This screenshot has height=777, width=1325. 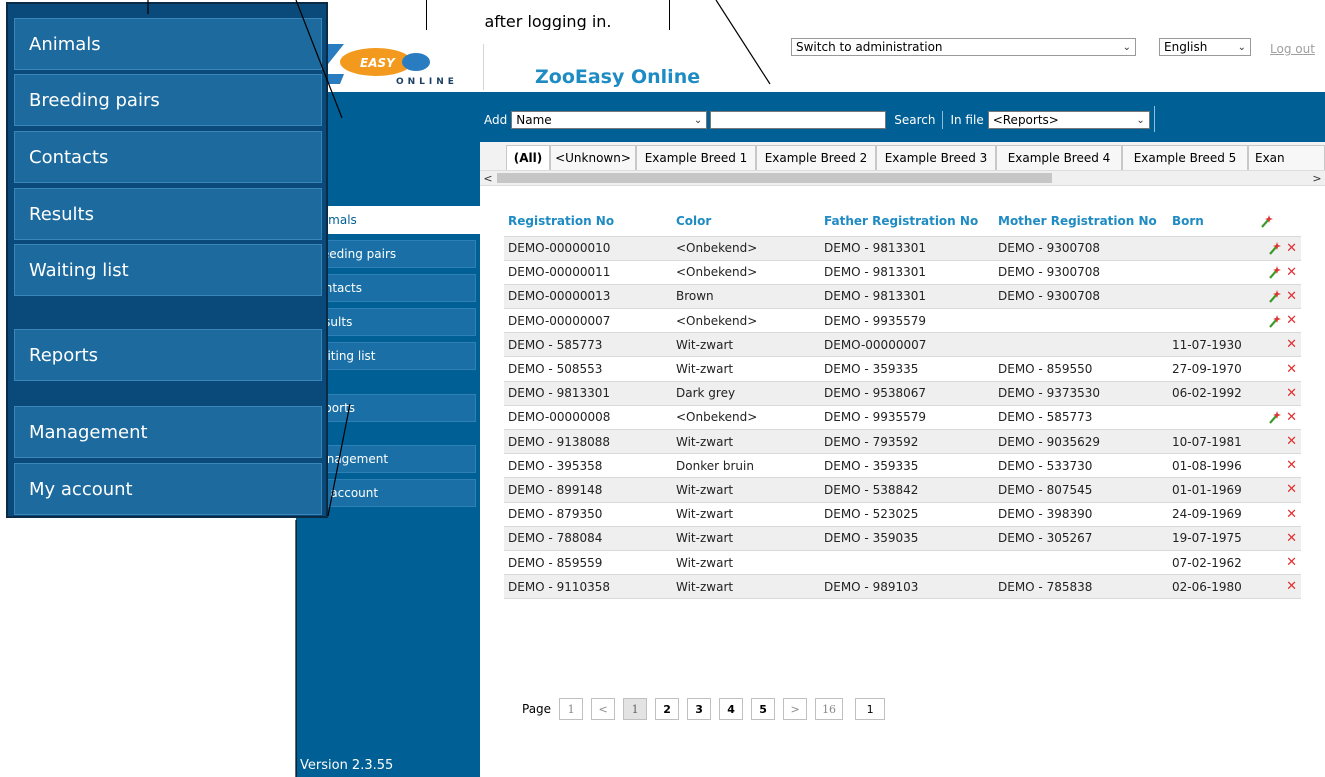 What do you see at coordinates (746, 248) in the screenshot?
I see `cell-color: <Onbekend>` at bounding box center [746, 248].